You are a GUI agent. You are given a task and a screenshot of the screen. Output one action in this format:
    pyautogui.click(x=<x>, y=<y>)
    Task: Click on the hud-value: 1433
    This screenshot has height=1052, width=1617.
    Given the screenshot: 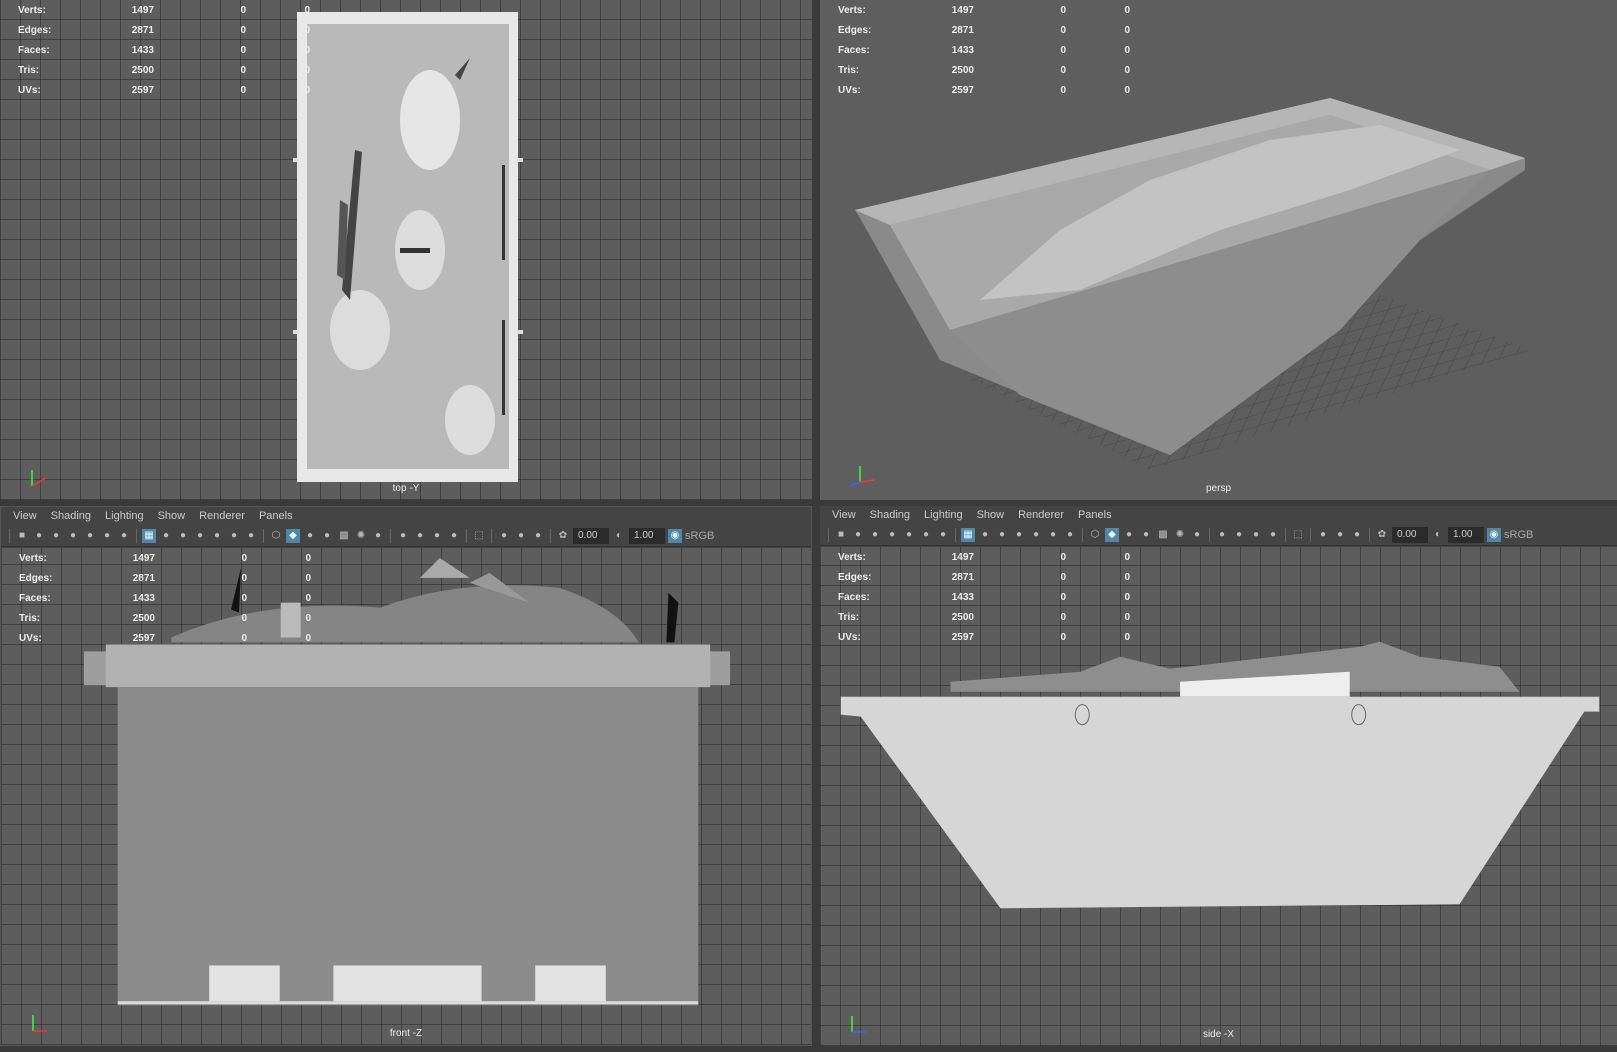 What is the action you would take?
    pyautogui.click(x=143, y=598)
    